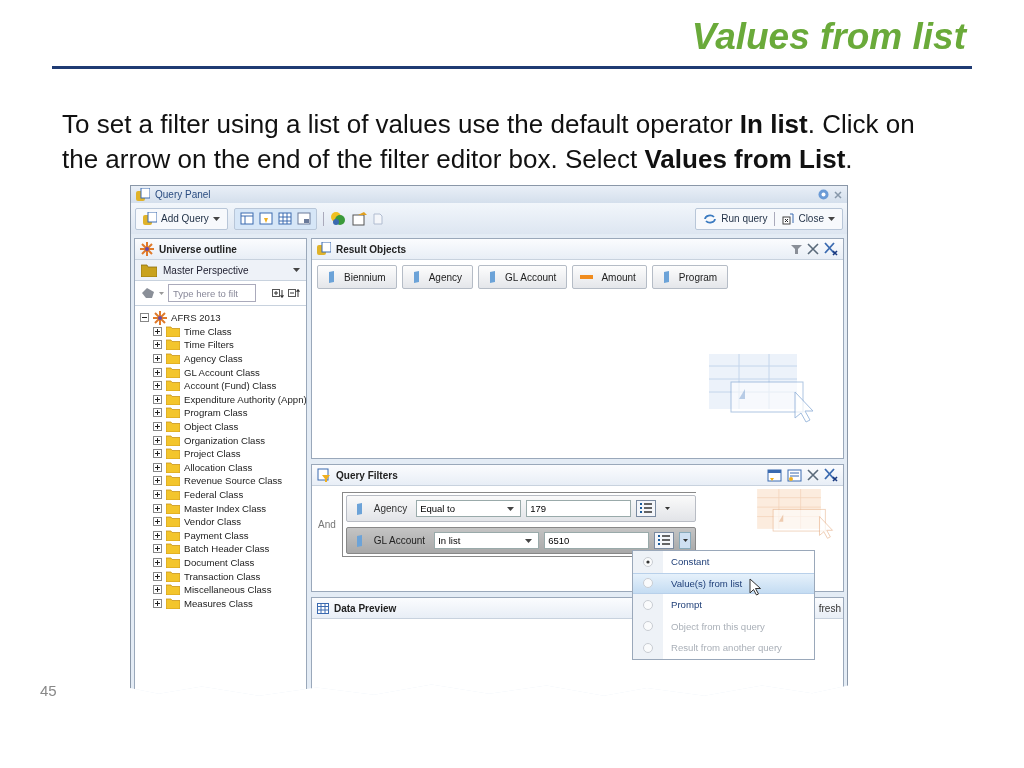 This screenshot has width=1024, height=768. I want to click on refresh-link: fresh, so click(829, 608).